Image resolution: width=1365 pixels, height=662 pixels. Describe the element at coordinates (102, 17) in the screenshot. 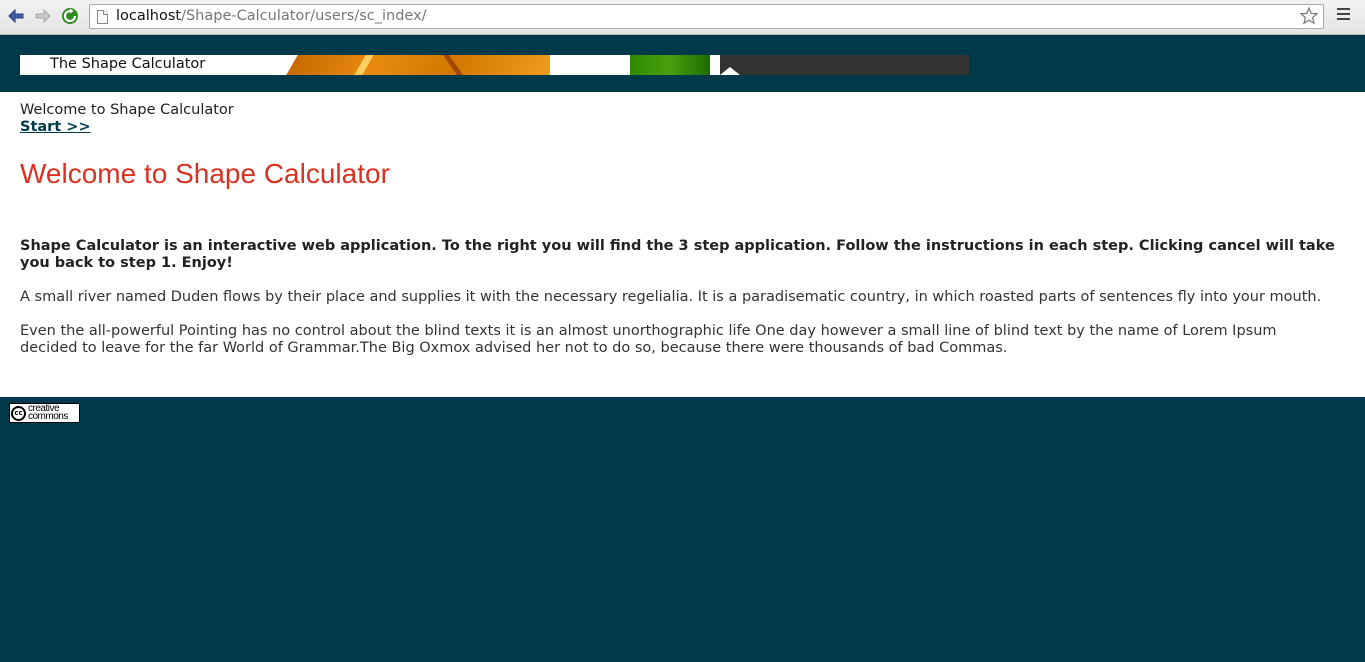

I see `page-icon` at that location.